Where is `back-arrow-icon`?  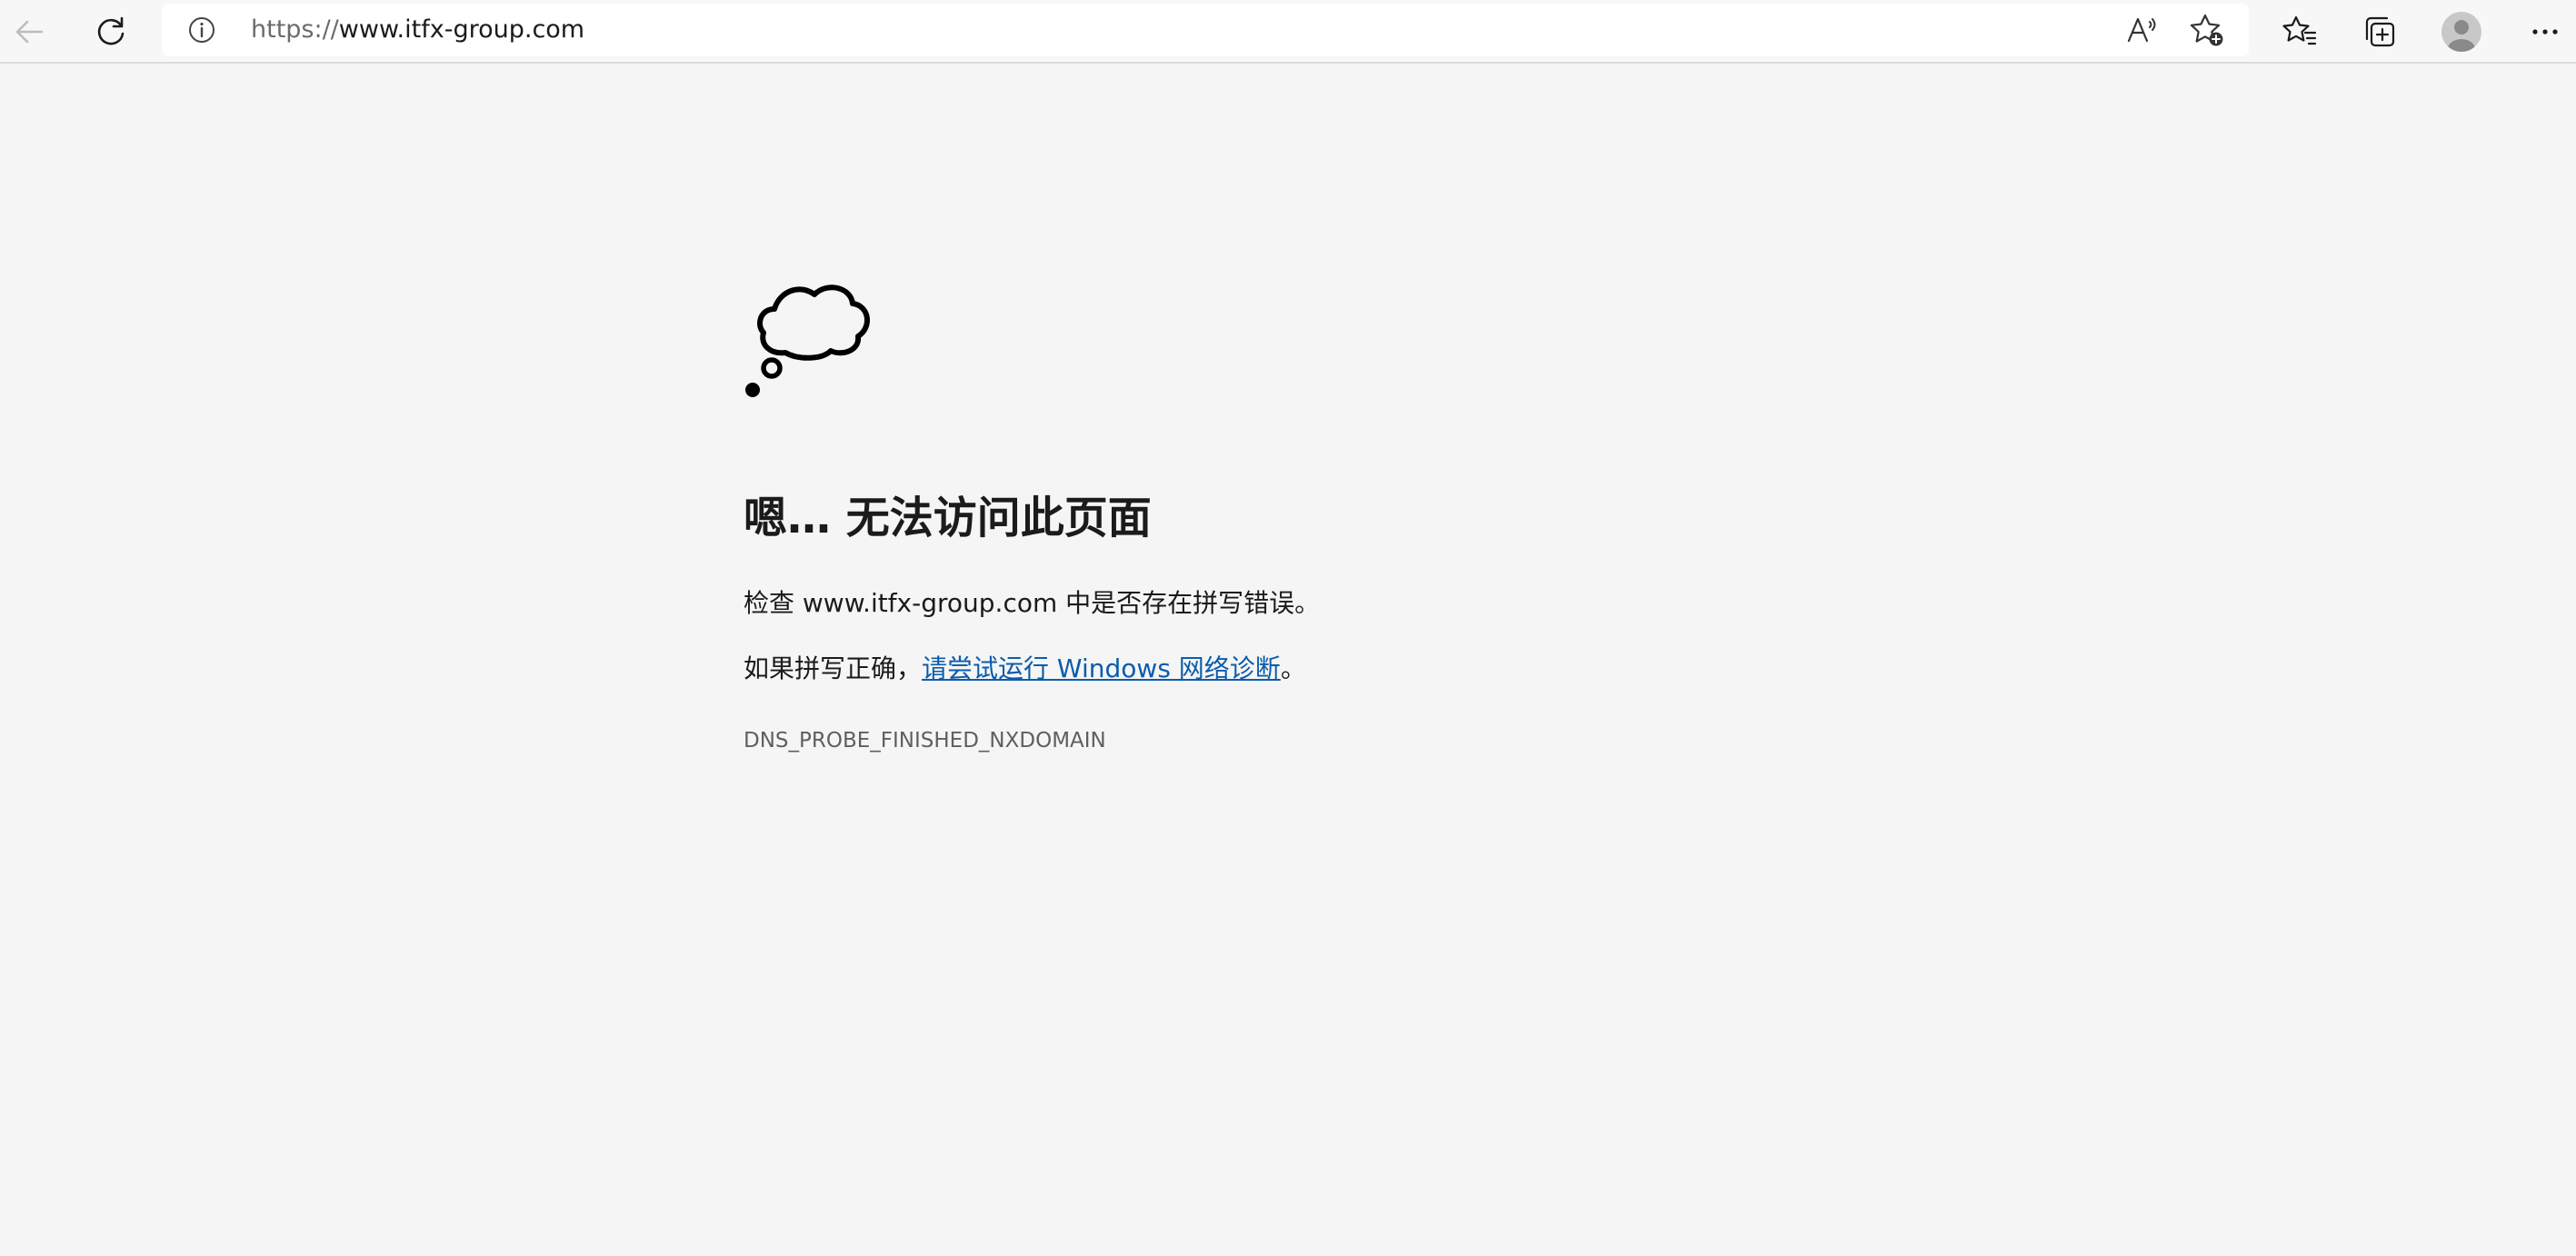 back-arrow-icon is located at coordinates (30, 32).